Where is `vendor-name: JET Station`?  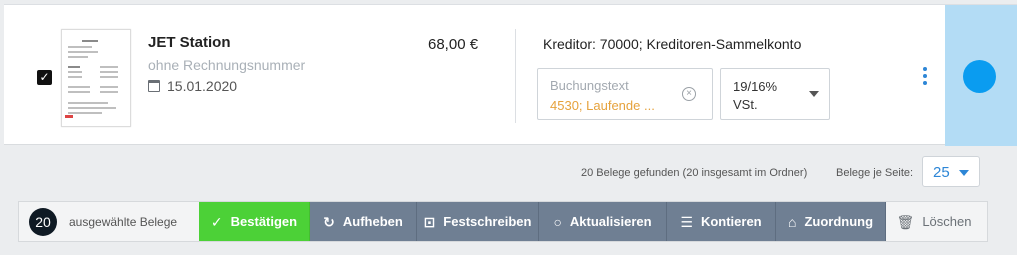 vendor-name: JET Station is located at coordinates (189, 42).